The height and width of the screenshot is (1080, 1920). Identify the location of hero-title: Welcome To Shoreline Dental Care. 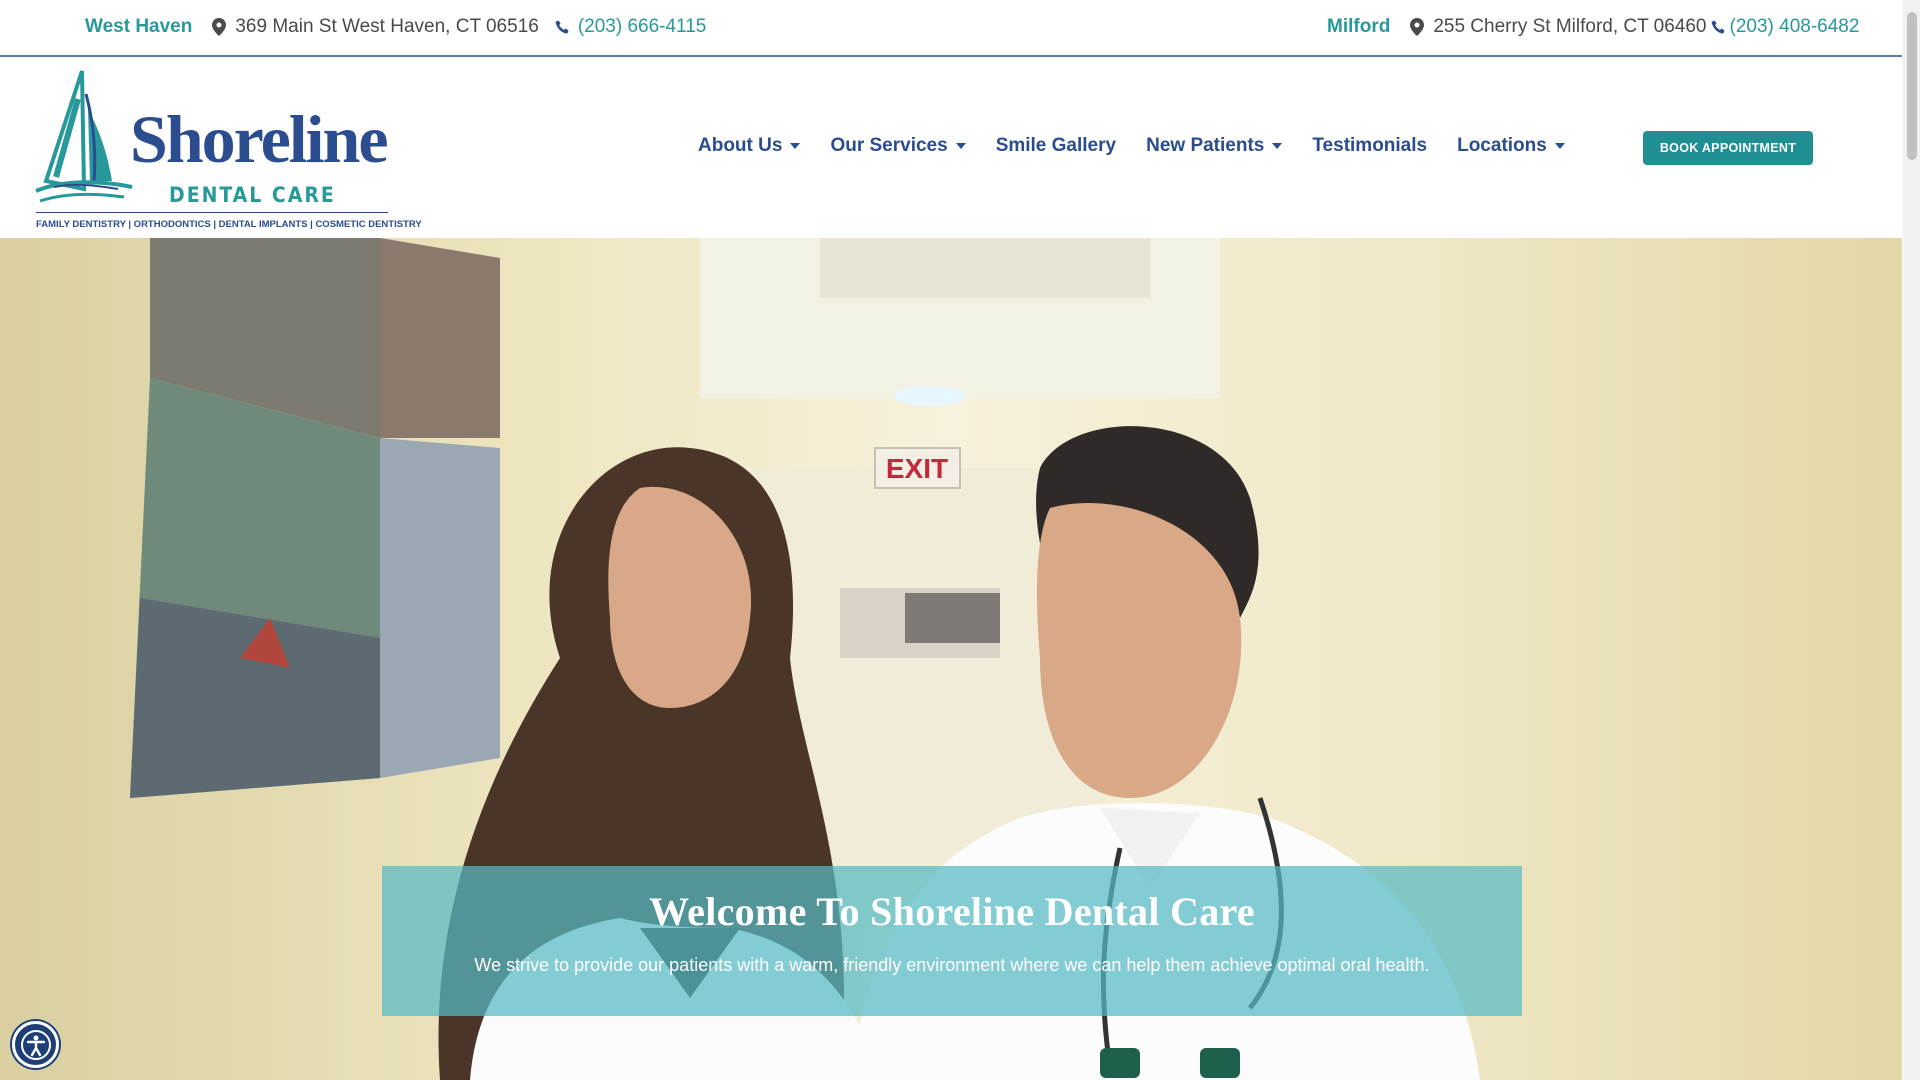
(952, 911).